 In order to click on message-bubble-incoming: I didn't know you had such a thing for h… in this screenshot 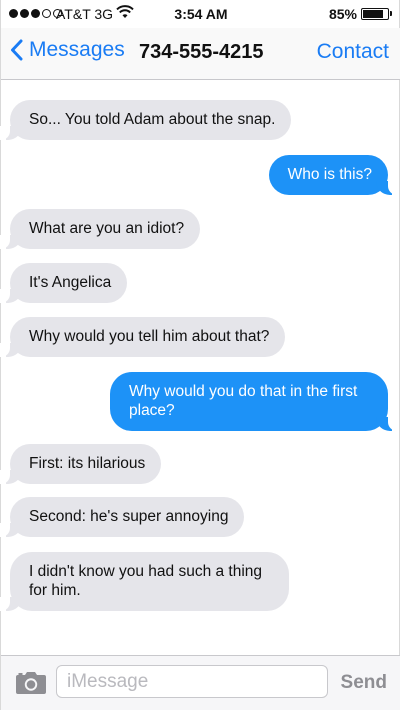, I will do `click(144, 581)`.